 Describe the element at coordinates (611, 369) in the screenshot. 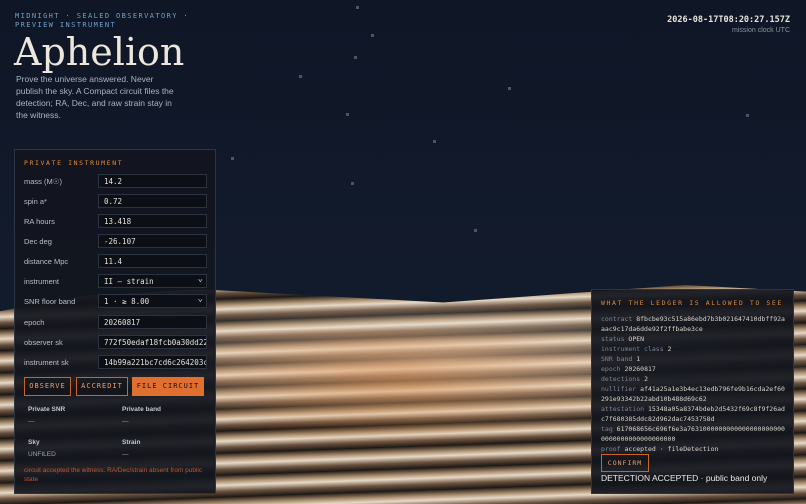

I see `ledger-key: epoch` at that location.